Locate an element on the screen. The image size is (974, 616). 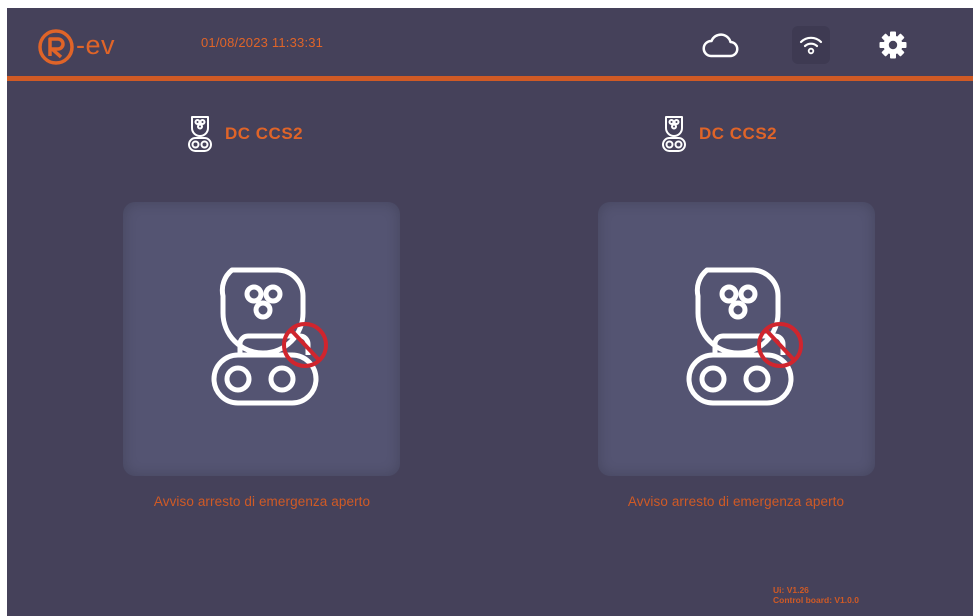
settings-gear-icon is located at coordinates (893, 45).